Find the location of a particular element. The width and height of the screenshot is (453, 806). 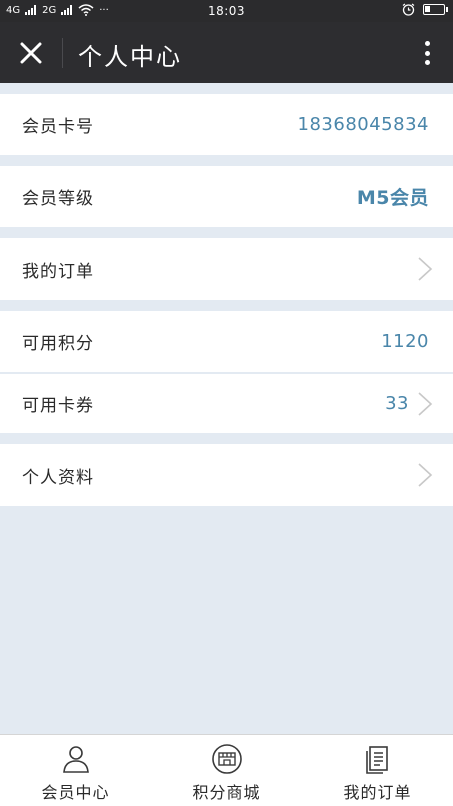

row-available-points: 可用积分 1120 is located at coordinates (226, 341).